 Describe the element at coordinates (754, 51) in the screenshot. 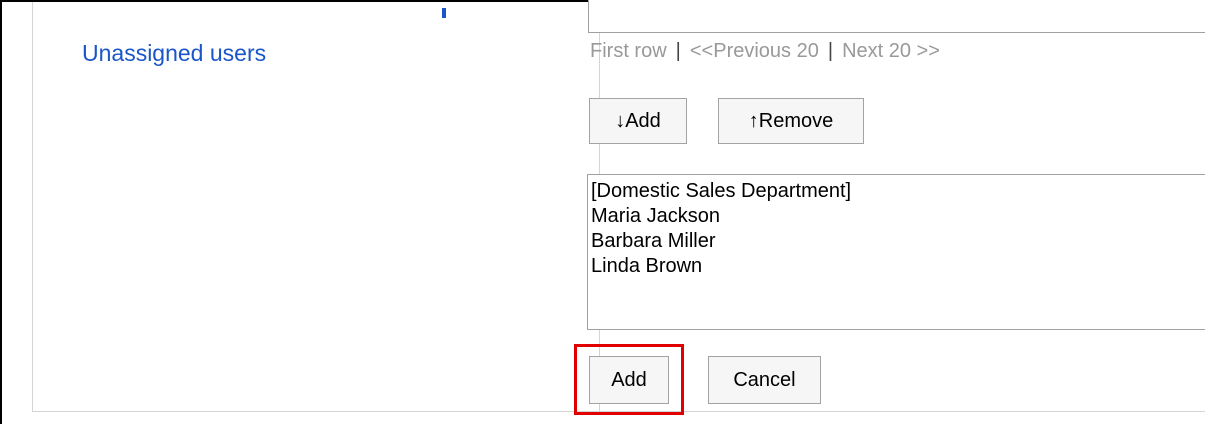

I see `previous-20-link: <<Previous 20` at that location.